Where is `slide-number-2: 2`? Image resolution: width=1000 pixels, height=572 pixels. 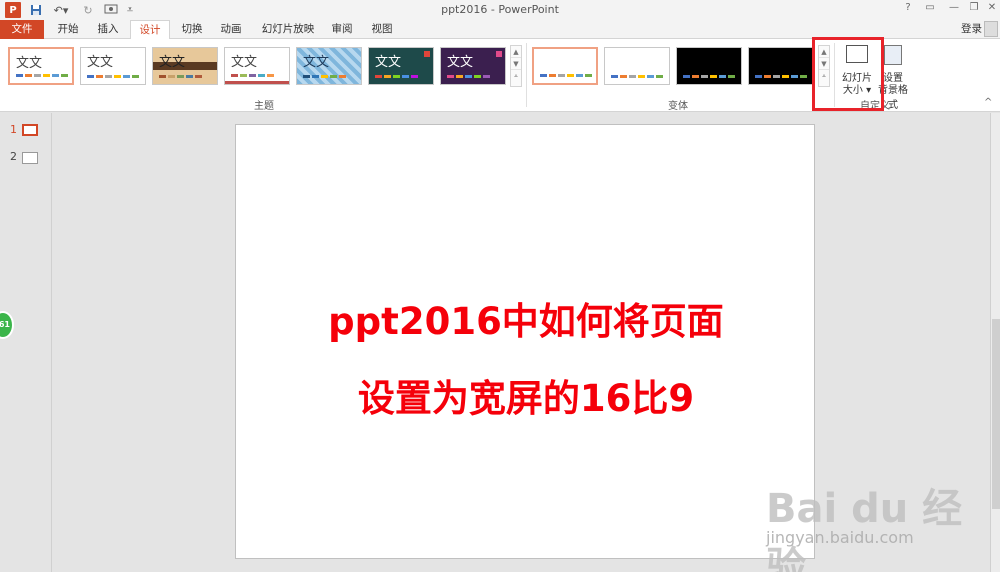
slide-number-2: 2 is located at coordinates (13, 156).